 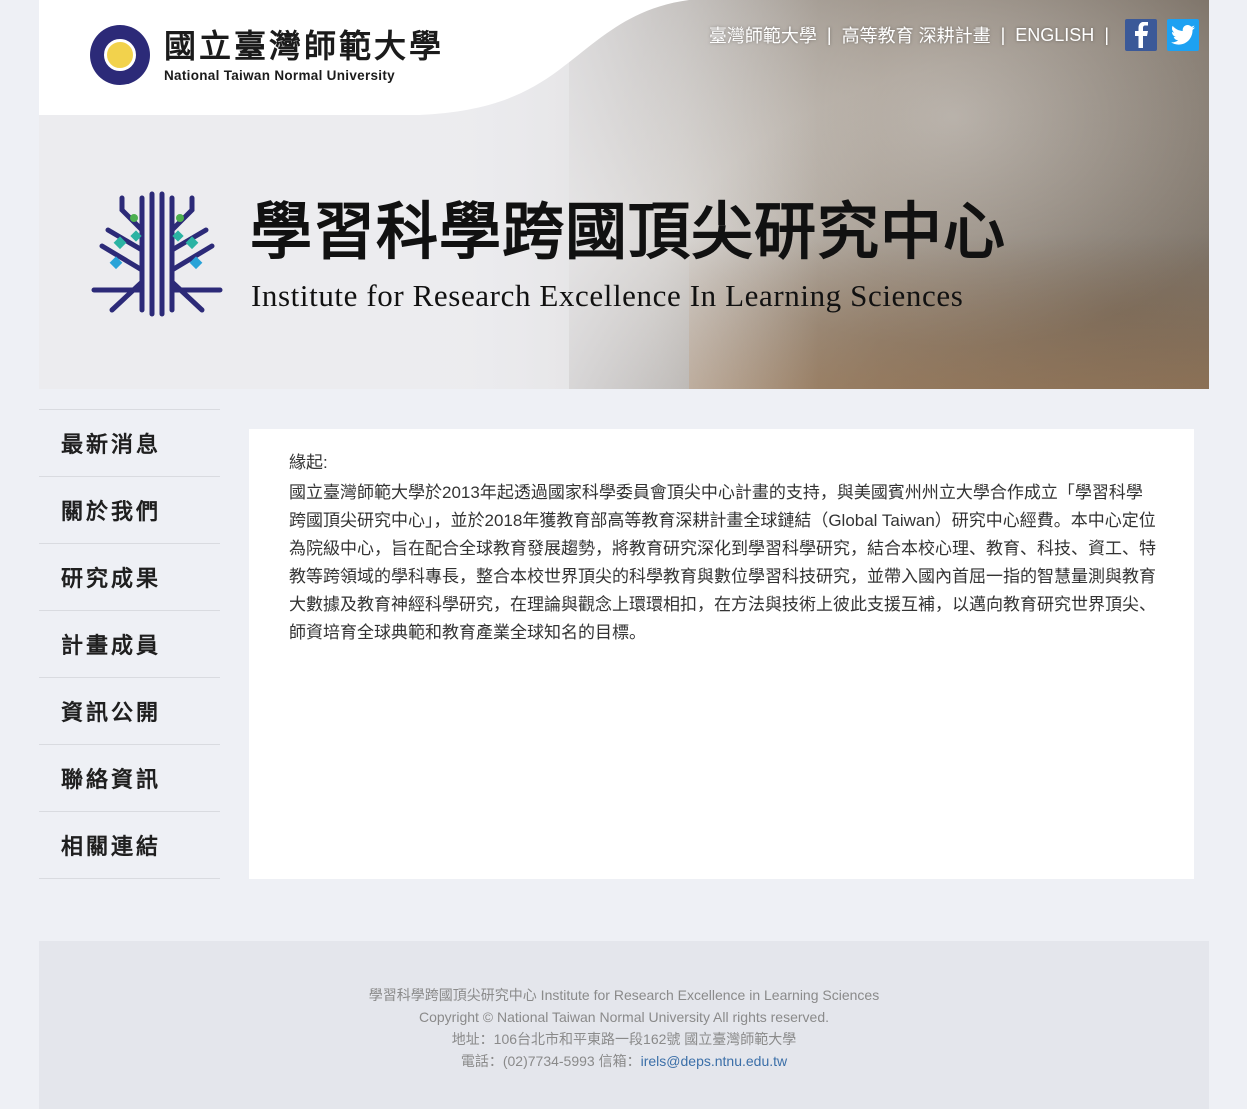 I want to click on institute-logo-icon, so click(x=157, y=254).